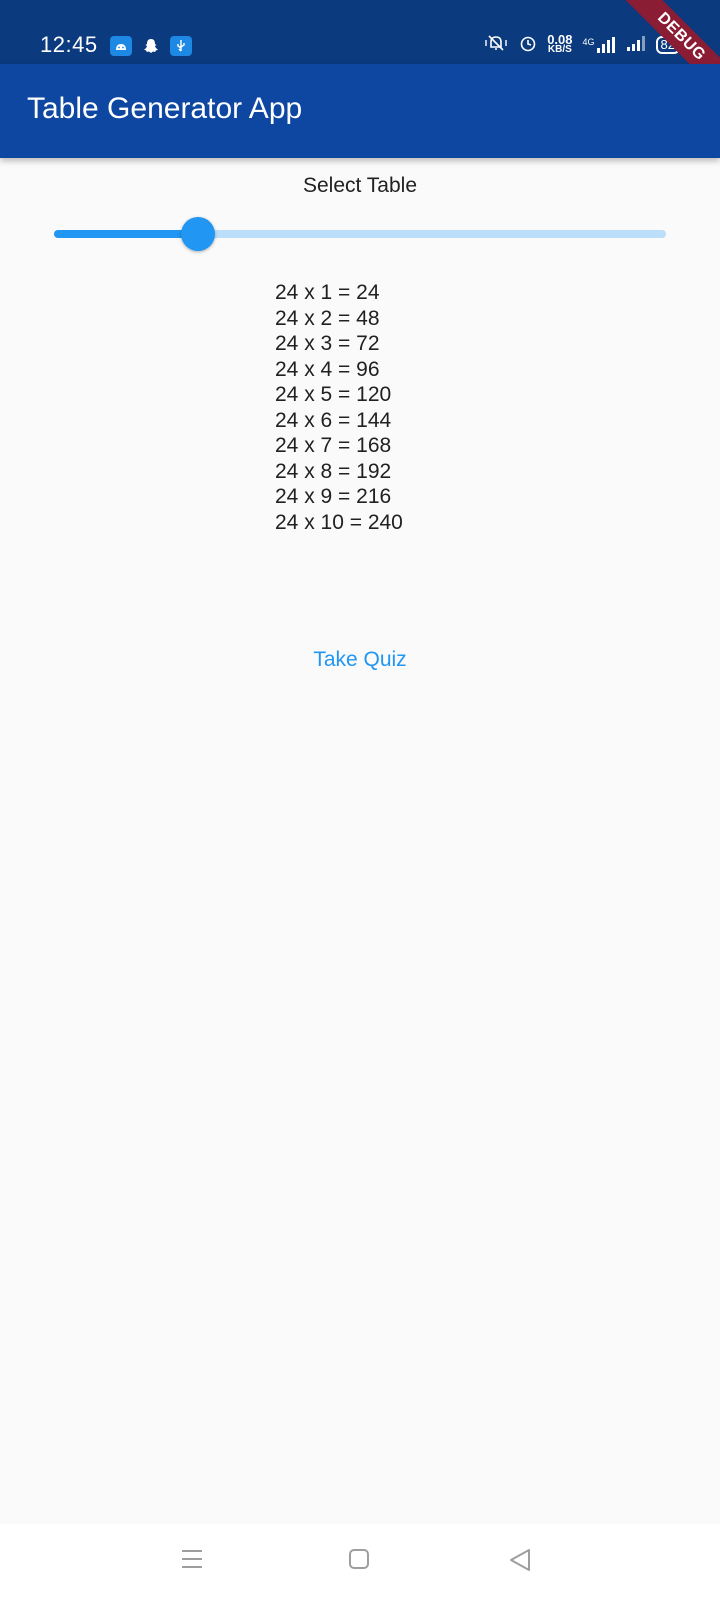 The image size is (720, 1600). Describe the element at coordinates (599, 44) in the screenshot. I see `signal-icon: 4G` at that location.